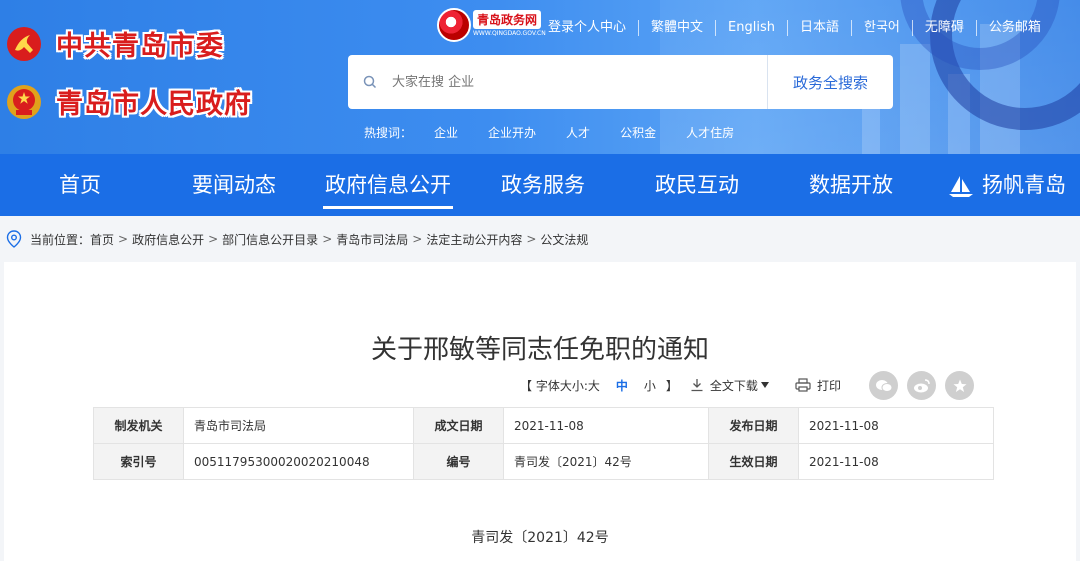  Describe the element at coordinates (512, 132) in the screenshot. I see `hot-word: 企业开办` at that location.